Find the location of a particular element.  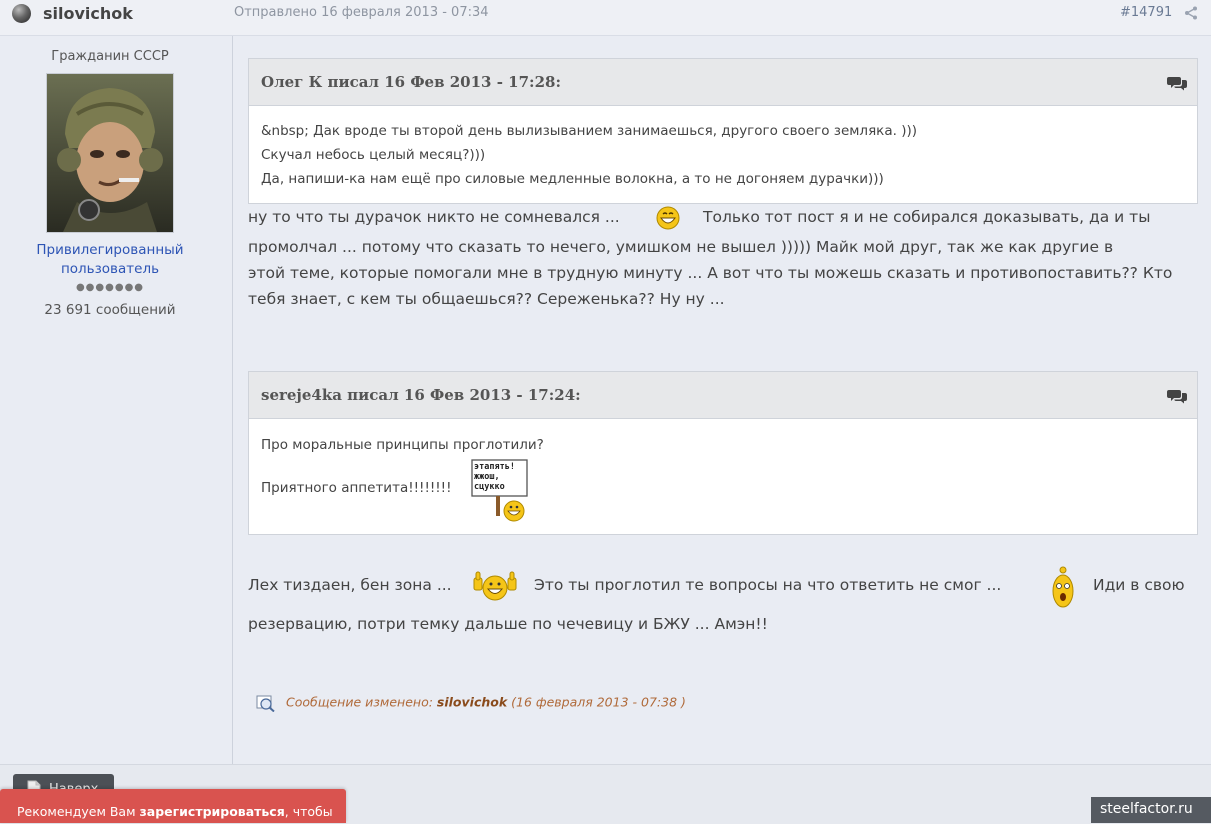

avatar-image is located at coordinates (110, 153).